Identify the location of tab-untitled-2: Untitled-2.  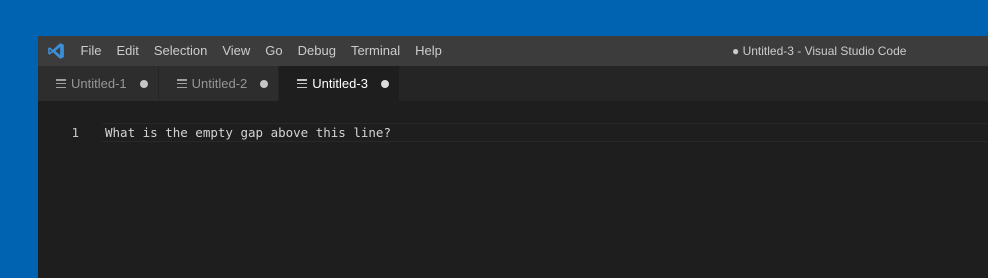
(219, 83).